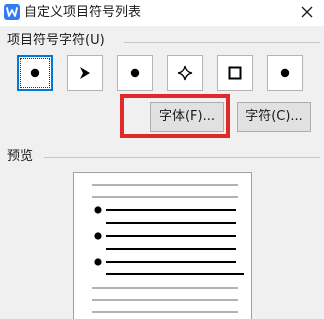  I want to click on preview-label: 预览, so click(20, 157).